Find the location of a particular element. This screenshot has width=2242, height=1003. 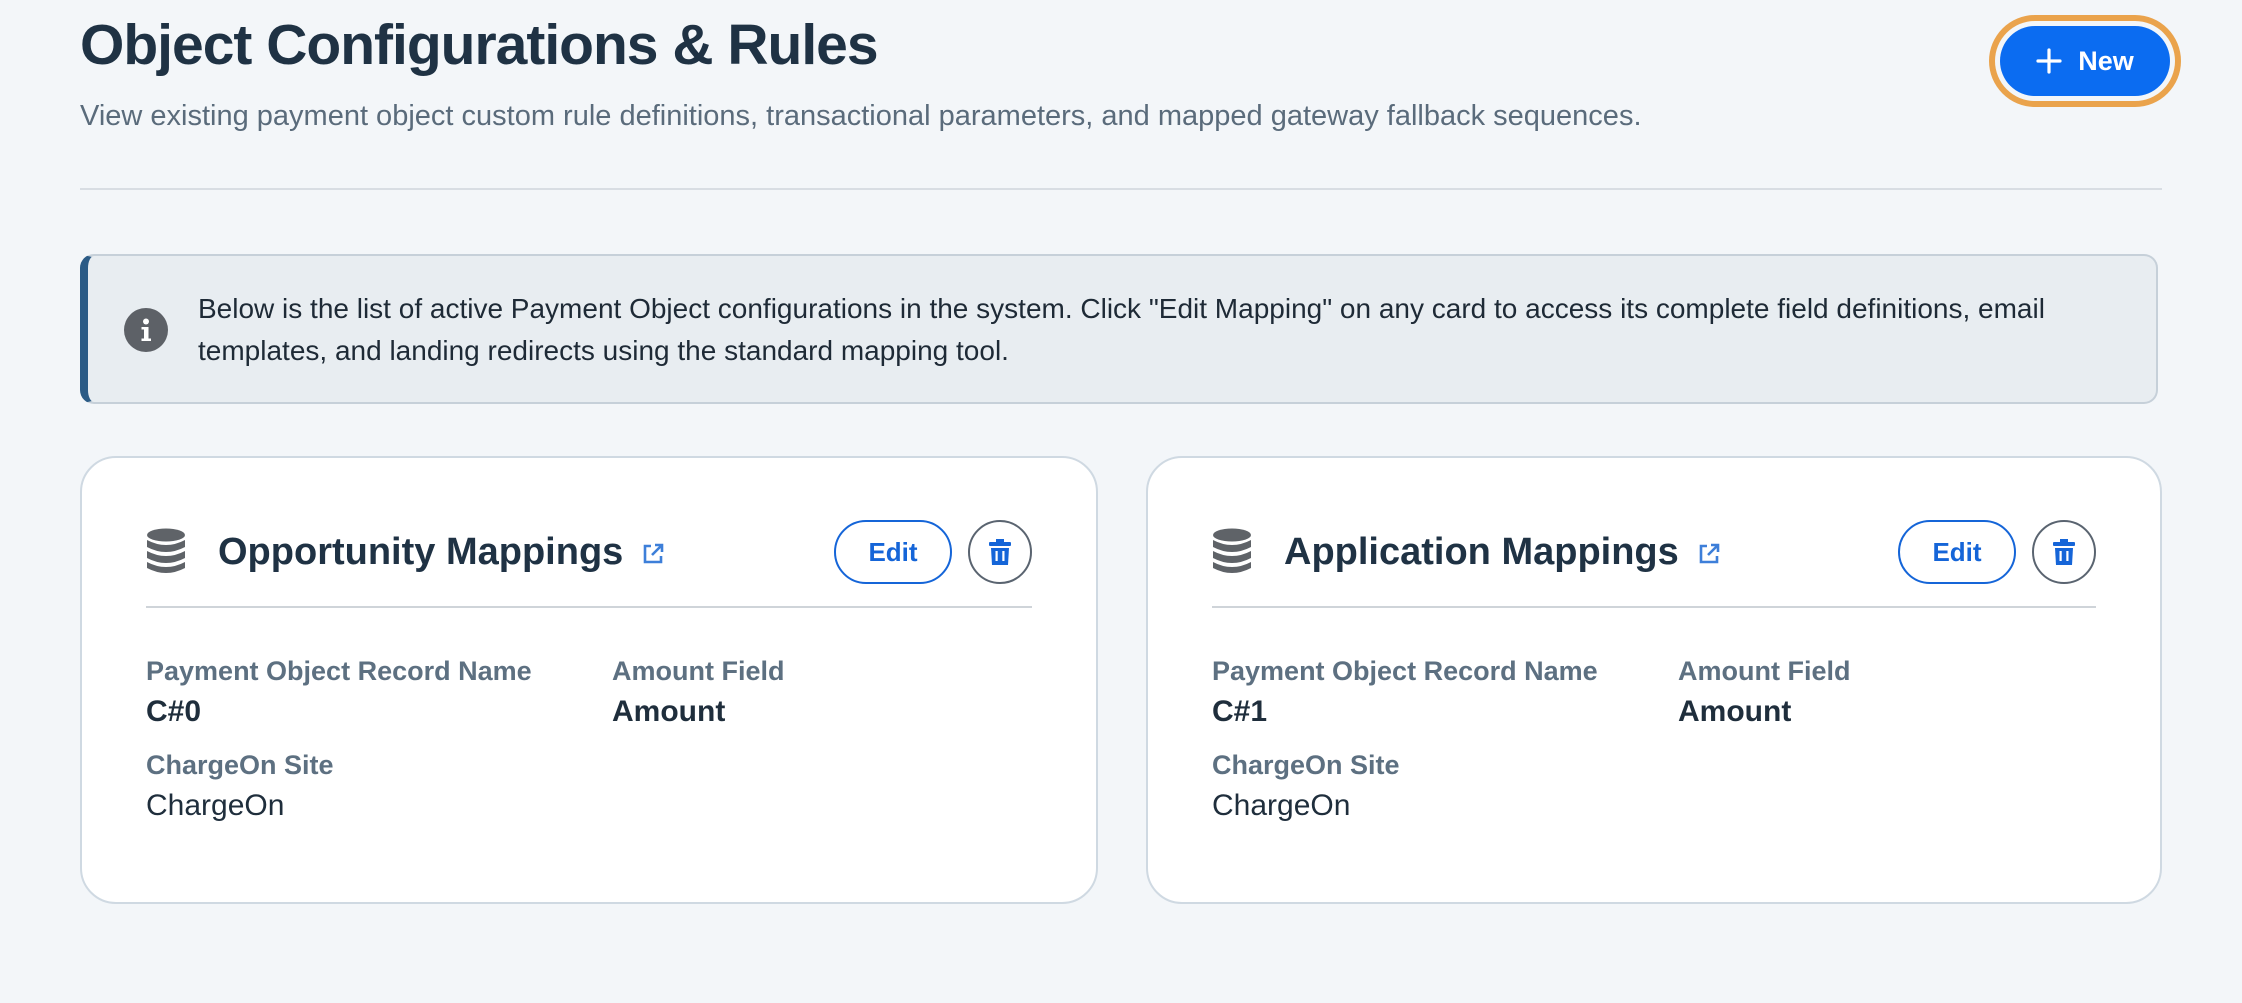

card-title-text: Application Mappings is located at coordinates (1481, 552).